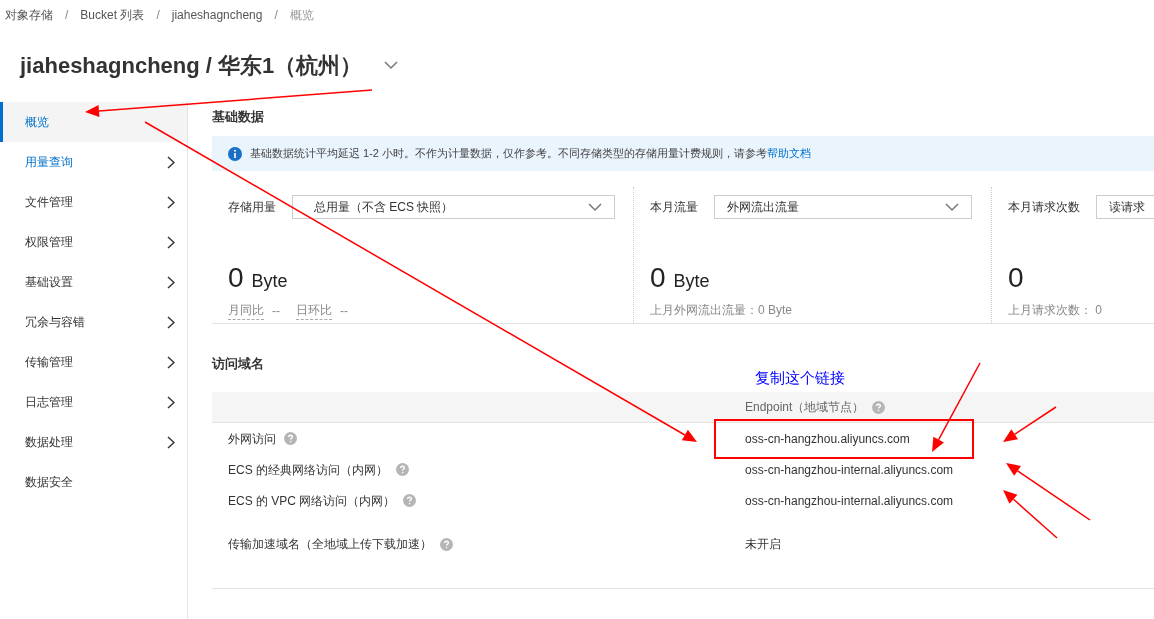 The width and height of the screenshot is (1154, 619). I want to click on page-title: jiaheshagncheng / 华东1（杭州）, so click(191, 65).